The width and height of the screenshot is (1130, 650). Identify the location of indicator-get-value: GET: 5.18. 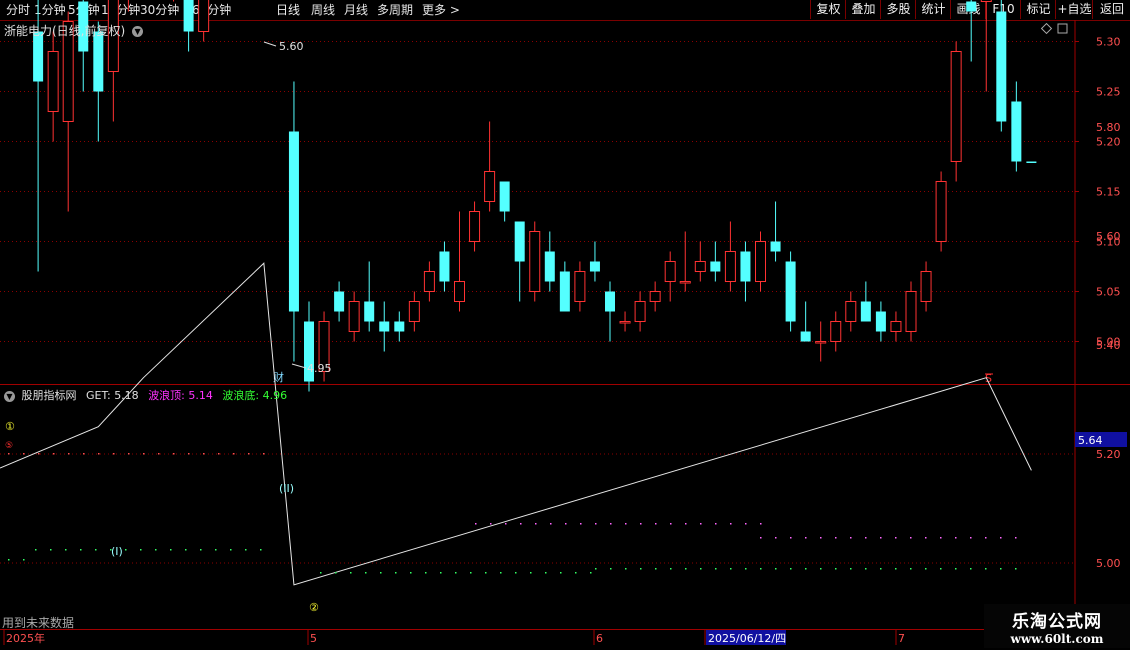
(112, 395).